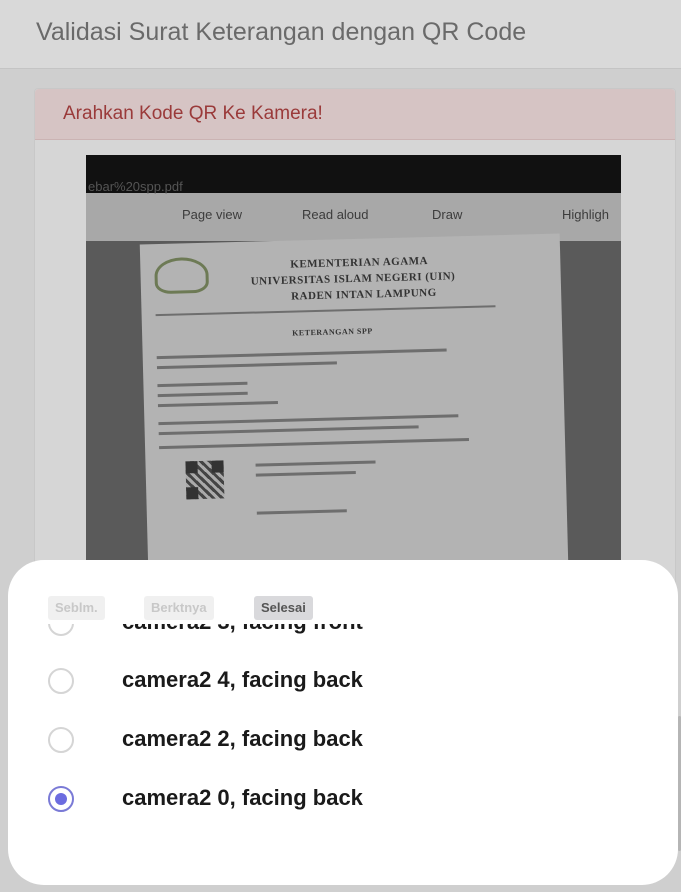 The image size is (681, 892). I want to click on camera-option: camera2 2, facing back, so click(343, 740).